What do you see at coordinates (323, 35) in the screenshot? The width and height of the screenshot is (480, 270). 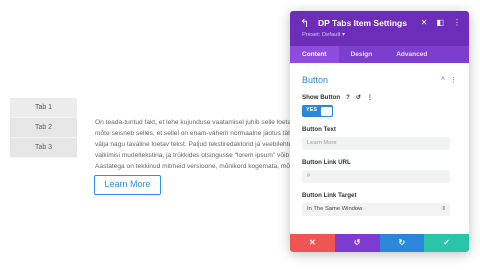 I see `preset-selector: Preset: Default ▾` at bounding box center [323, 35].